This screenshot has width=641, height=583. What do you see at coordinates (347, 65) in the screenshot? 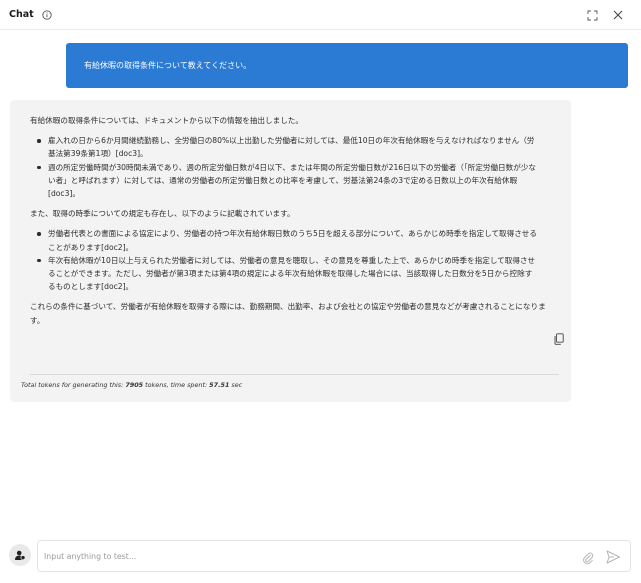
I see `user-message: 有給休暇の取得条件について教えてください。` at bounding box center [347, 65].